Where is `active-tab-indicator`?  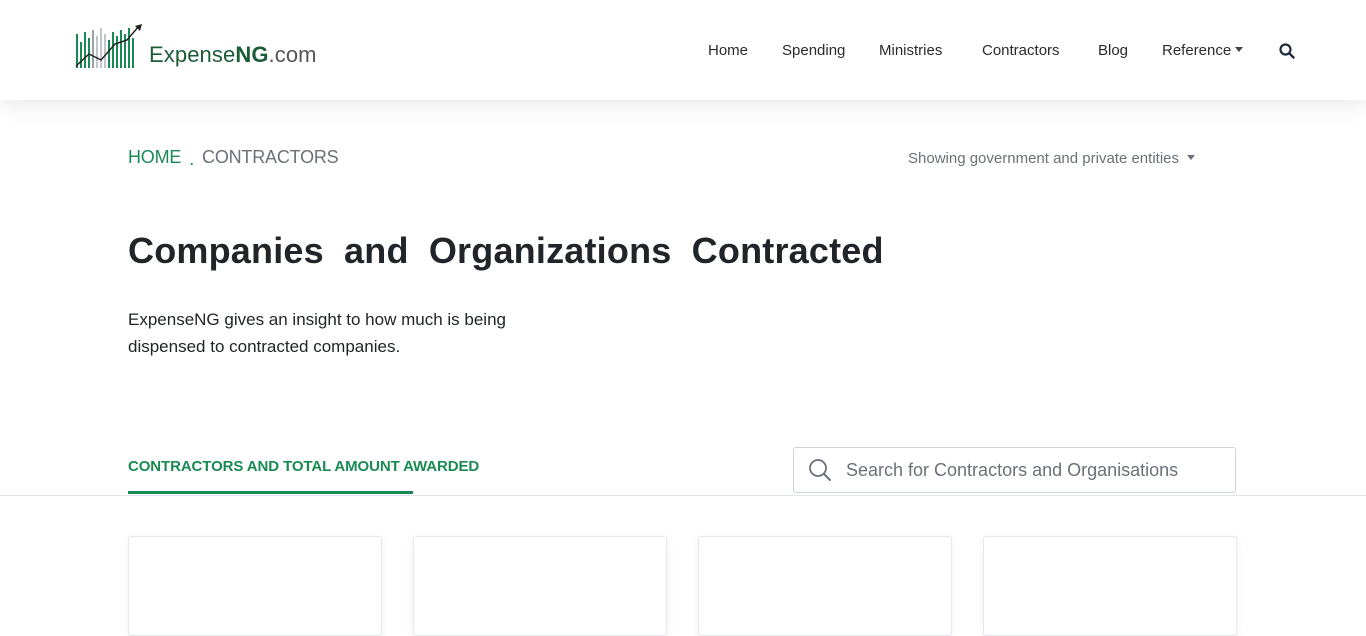 active-tab-indicator is located at coordinates (270, 492).